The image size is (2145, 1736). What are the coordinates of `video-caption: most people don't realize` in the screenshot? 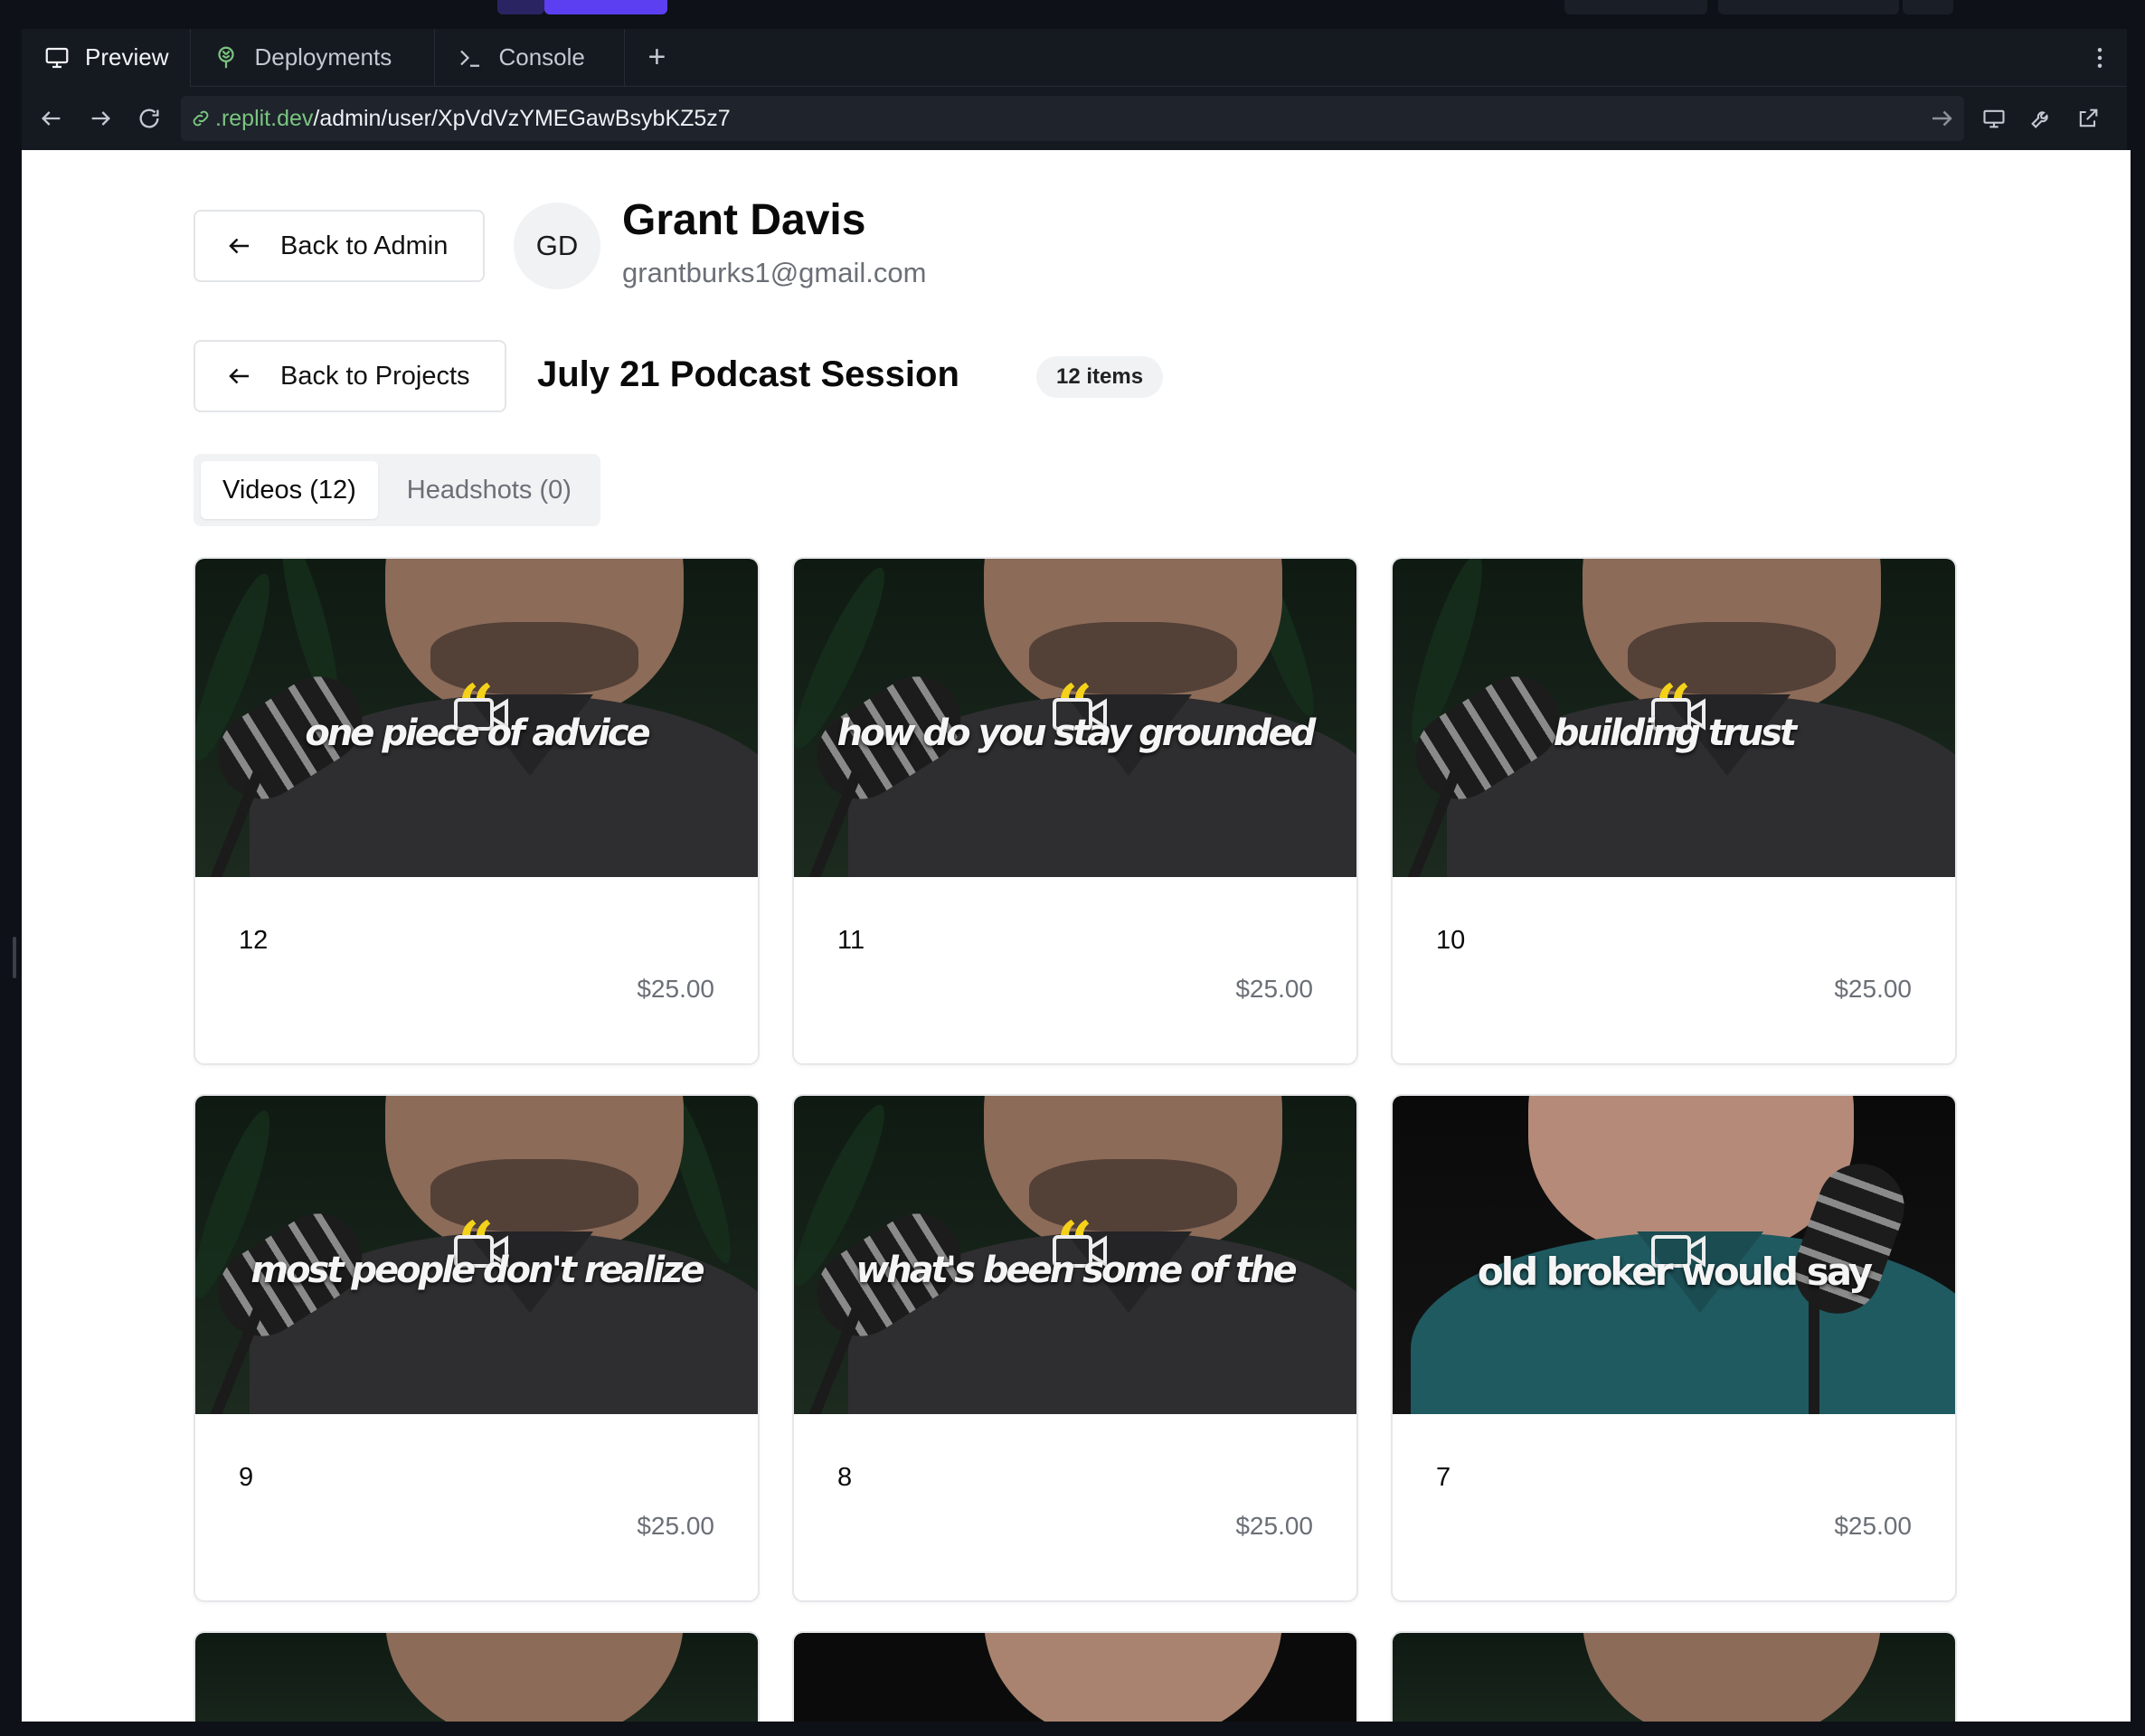 It's located at (477, 1270).